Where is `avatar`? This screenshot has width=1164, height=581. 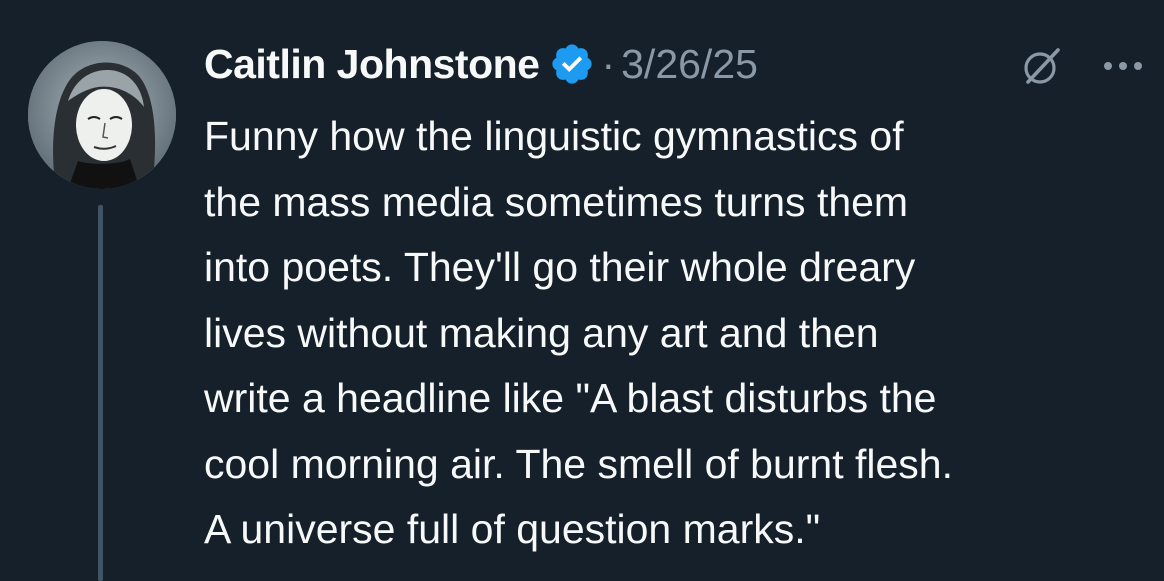
avatar is located at coordinates (102, 115).